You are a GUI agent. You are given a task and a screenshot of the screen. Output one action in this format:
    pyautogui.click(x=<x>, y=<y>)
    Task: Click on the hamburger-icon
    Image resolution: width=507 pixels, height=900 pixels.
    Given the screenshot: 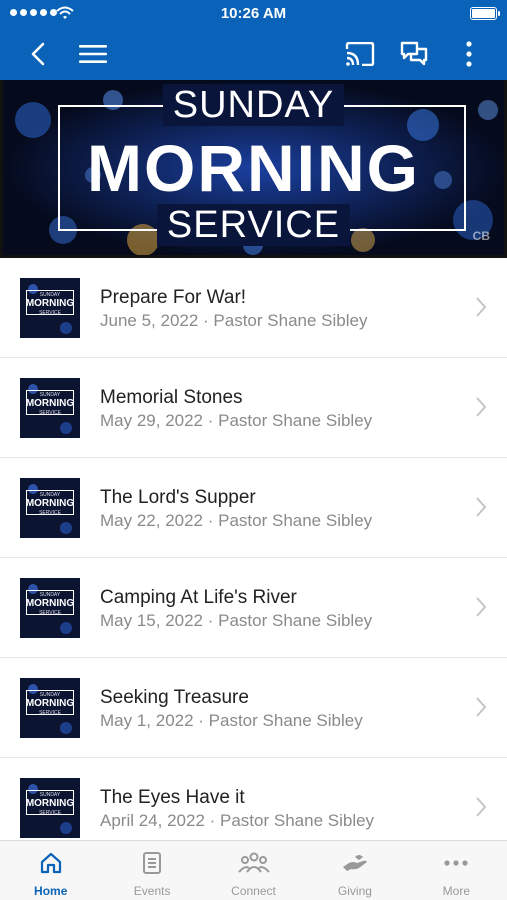 What is the action you would take?
    pyautogui.click(x=93, y=54)
    